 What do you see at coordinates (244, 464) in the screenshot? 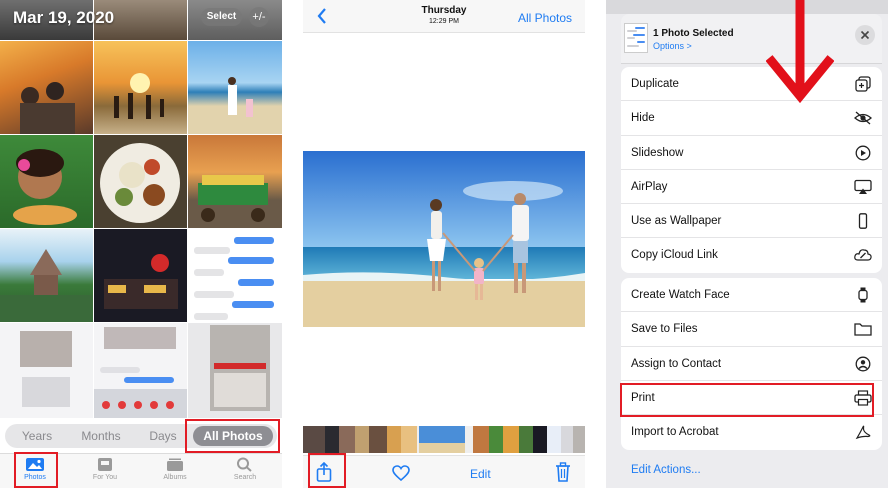
I see `search-icon` at bounding box center [244, 464].